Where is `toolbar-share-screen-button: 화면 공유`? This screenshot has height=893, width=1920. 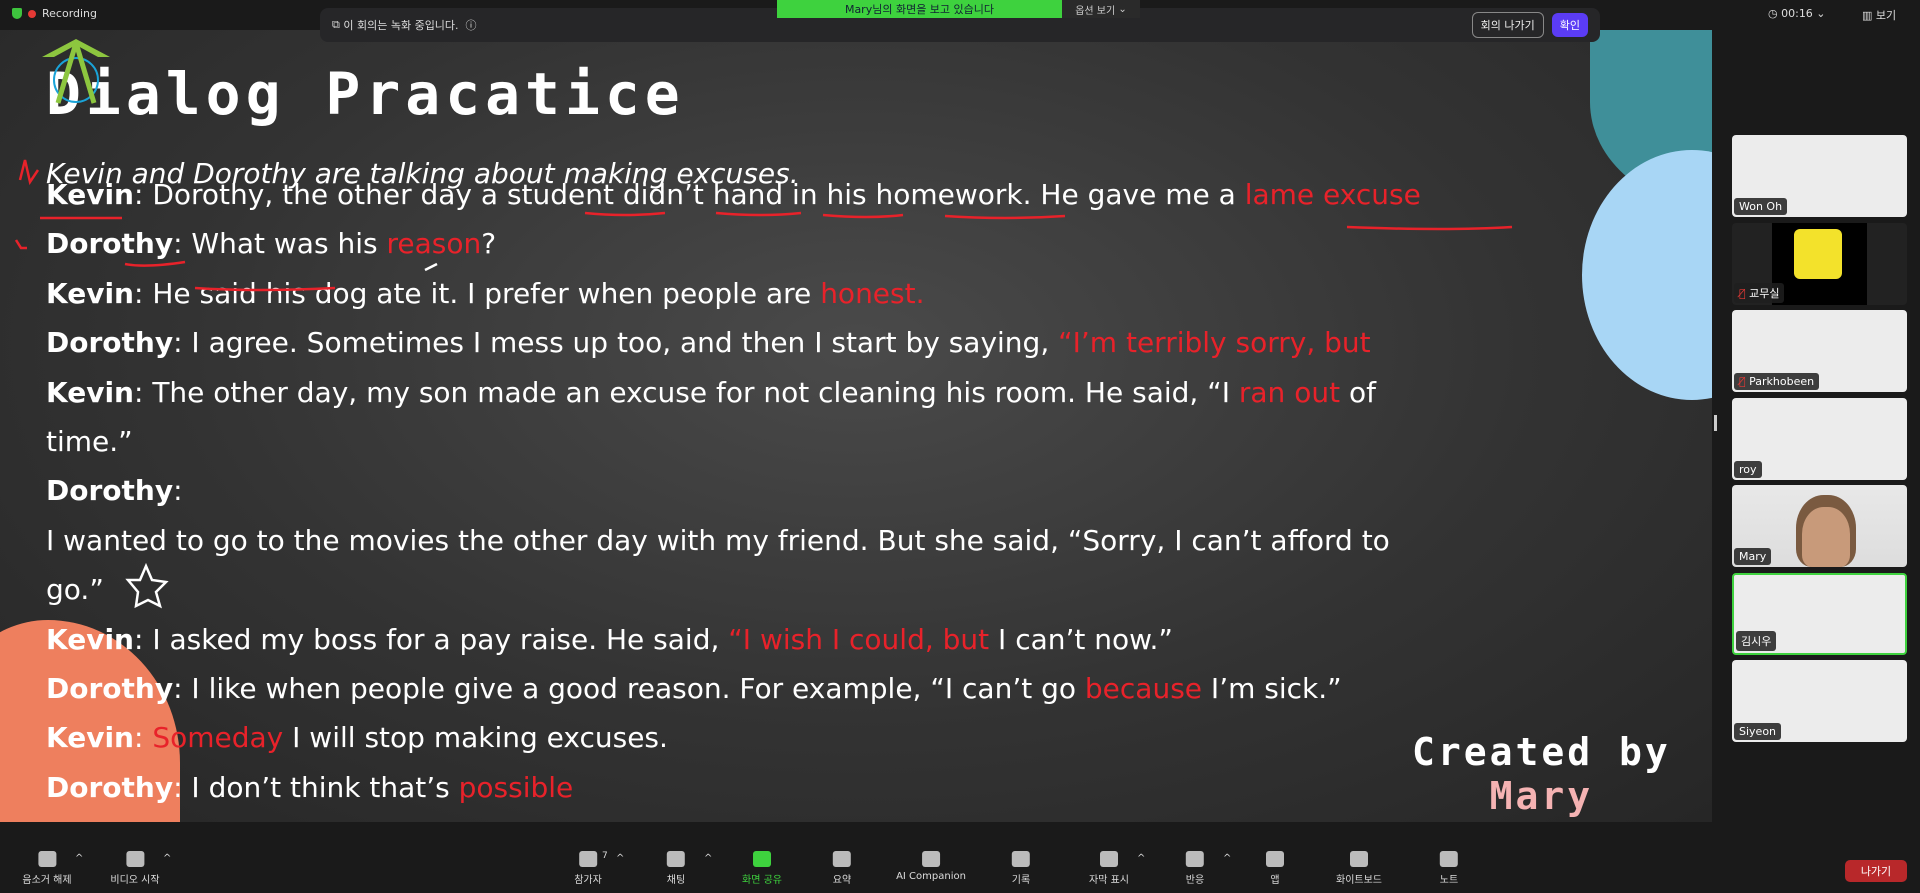
toolbar-share-screen-button: 화면 공유 is located at coordinates (762, 868).